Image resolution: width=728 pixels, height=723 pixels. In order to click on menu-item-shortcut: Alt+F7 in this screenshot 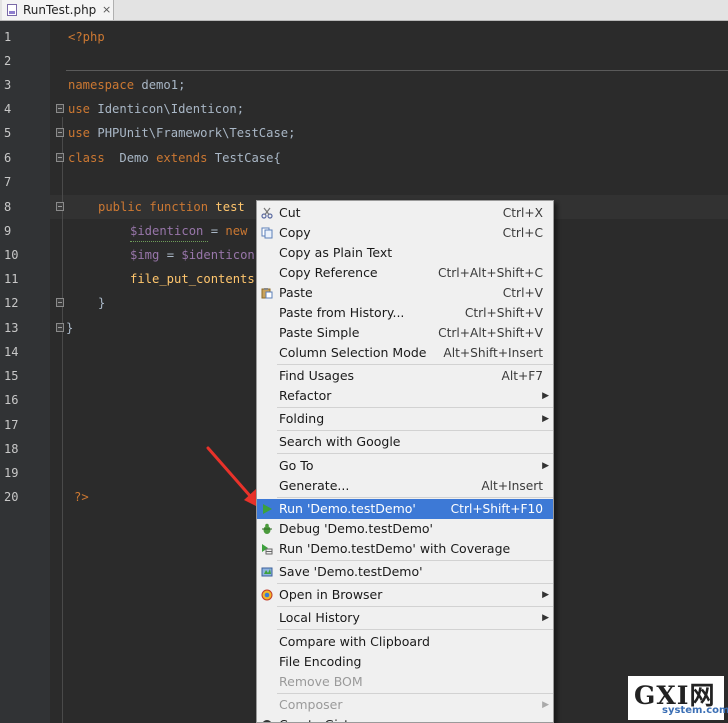, I will do `click(522, 376)`.